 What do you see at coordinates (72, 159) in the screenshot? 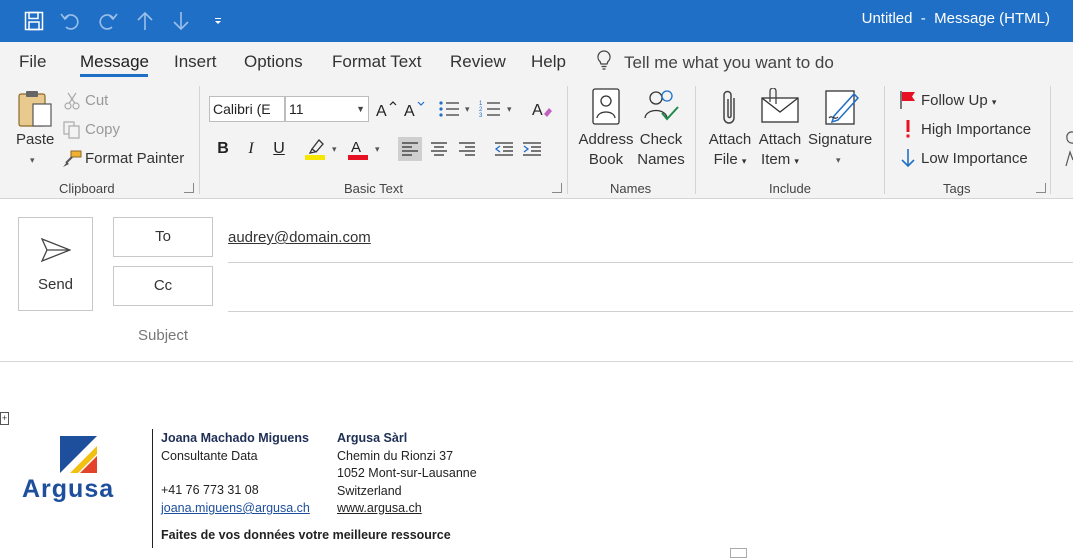
I see `format-painter-icon` at bounding box center [72, 159].